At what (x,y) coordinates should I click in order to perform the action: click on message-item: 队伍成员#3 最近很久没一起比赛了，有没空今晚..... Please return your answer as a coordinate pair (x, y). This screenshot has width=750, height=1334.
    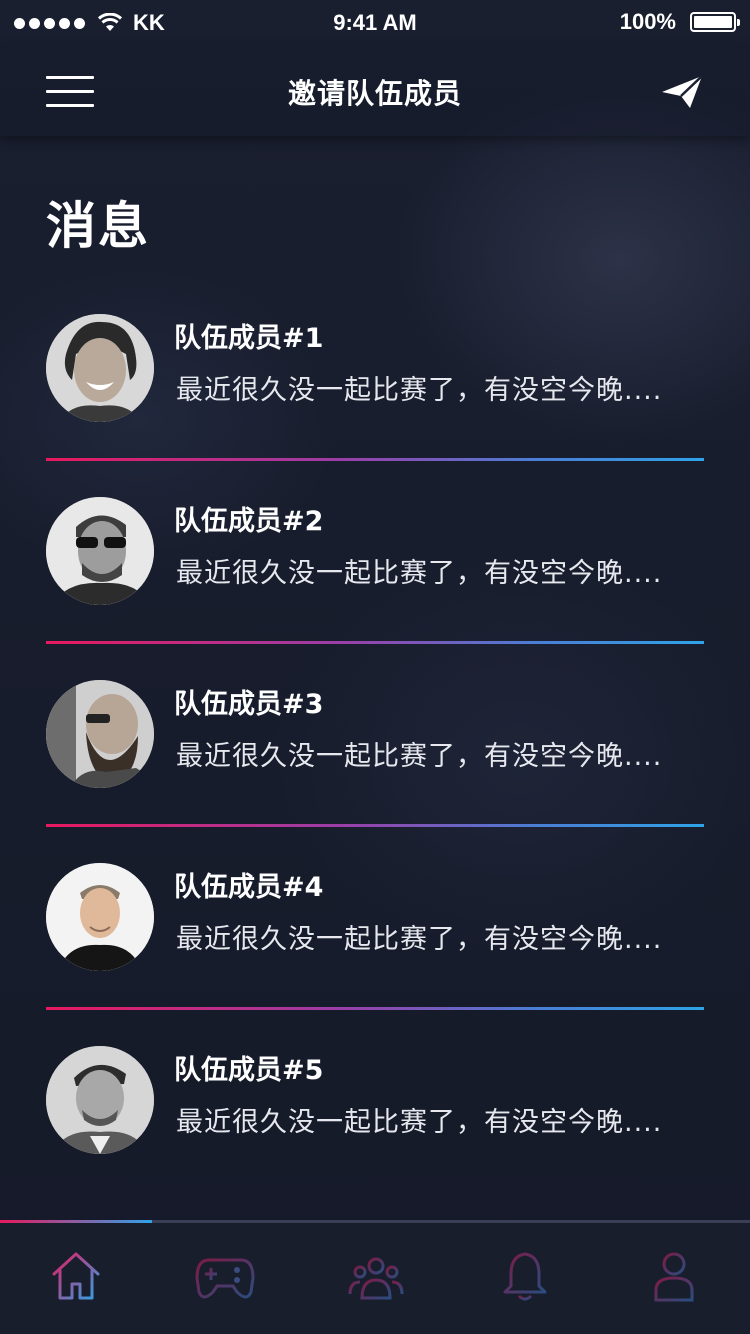
    Looking at the image, I should click on (375, 767).